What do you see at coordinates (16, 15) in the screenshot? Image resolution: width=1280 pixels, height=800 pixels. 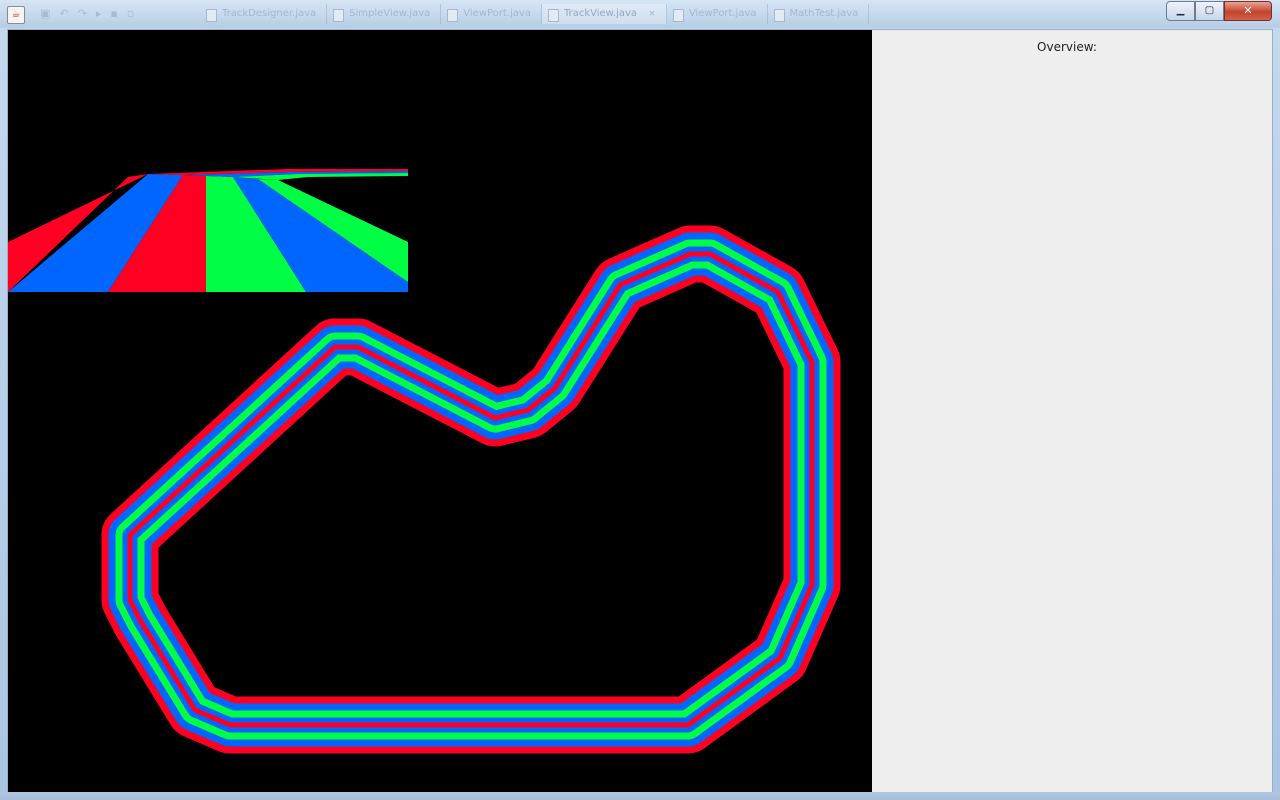 I see `java-app-icon: ☕` at bounding box center [16, 15].